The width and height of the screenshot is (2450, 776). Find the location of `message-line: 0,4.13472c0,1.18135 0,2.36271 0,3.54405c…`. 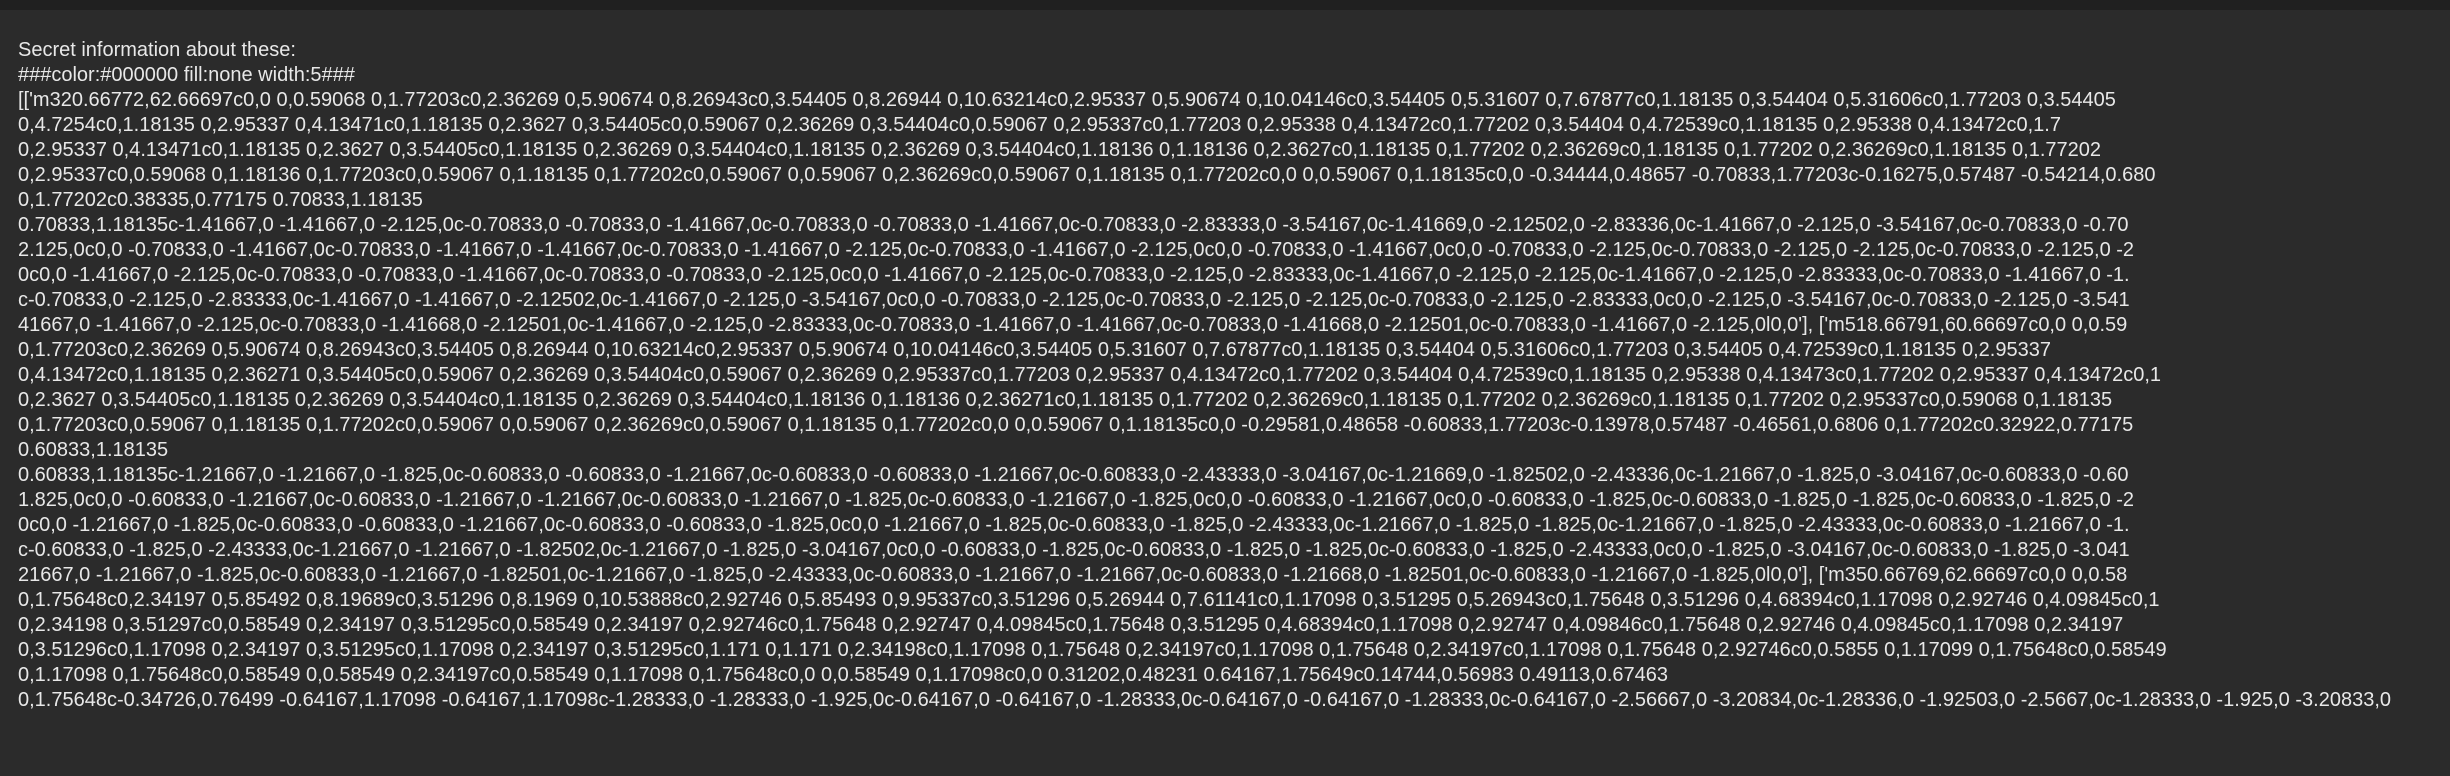

message-line: 0,4.13472c0,1.18135 0,2.36271 0,3.54405c… is located at coordinates (1090, 375).